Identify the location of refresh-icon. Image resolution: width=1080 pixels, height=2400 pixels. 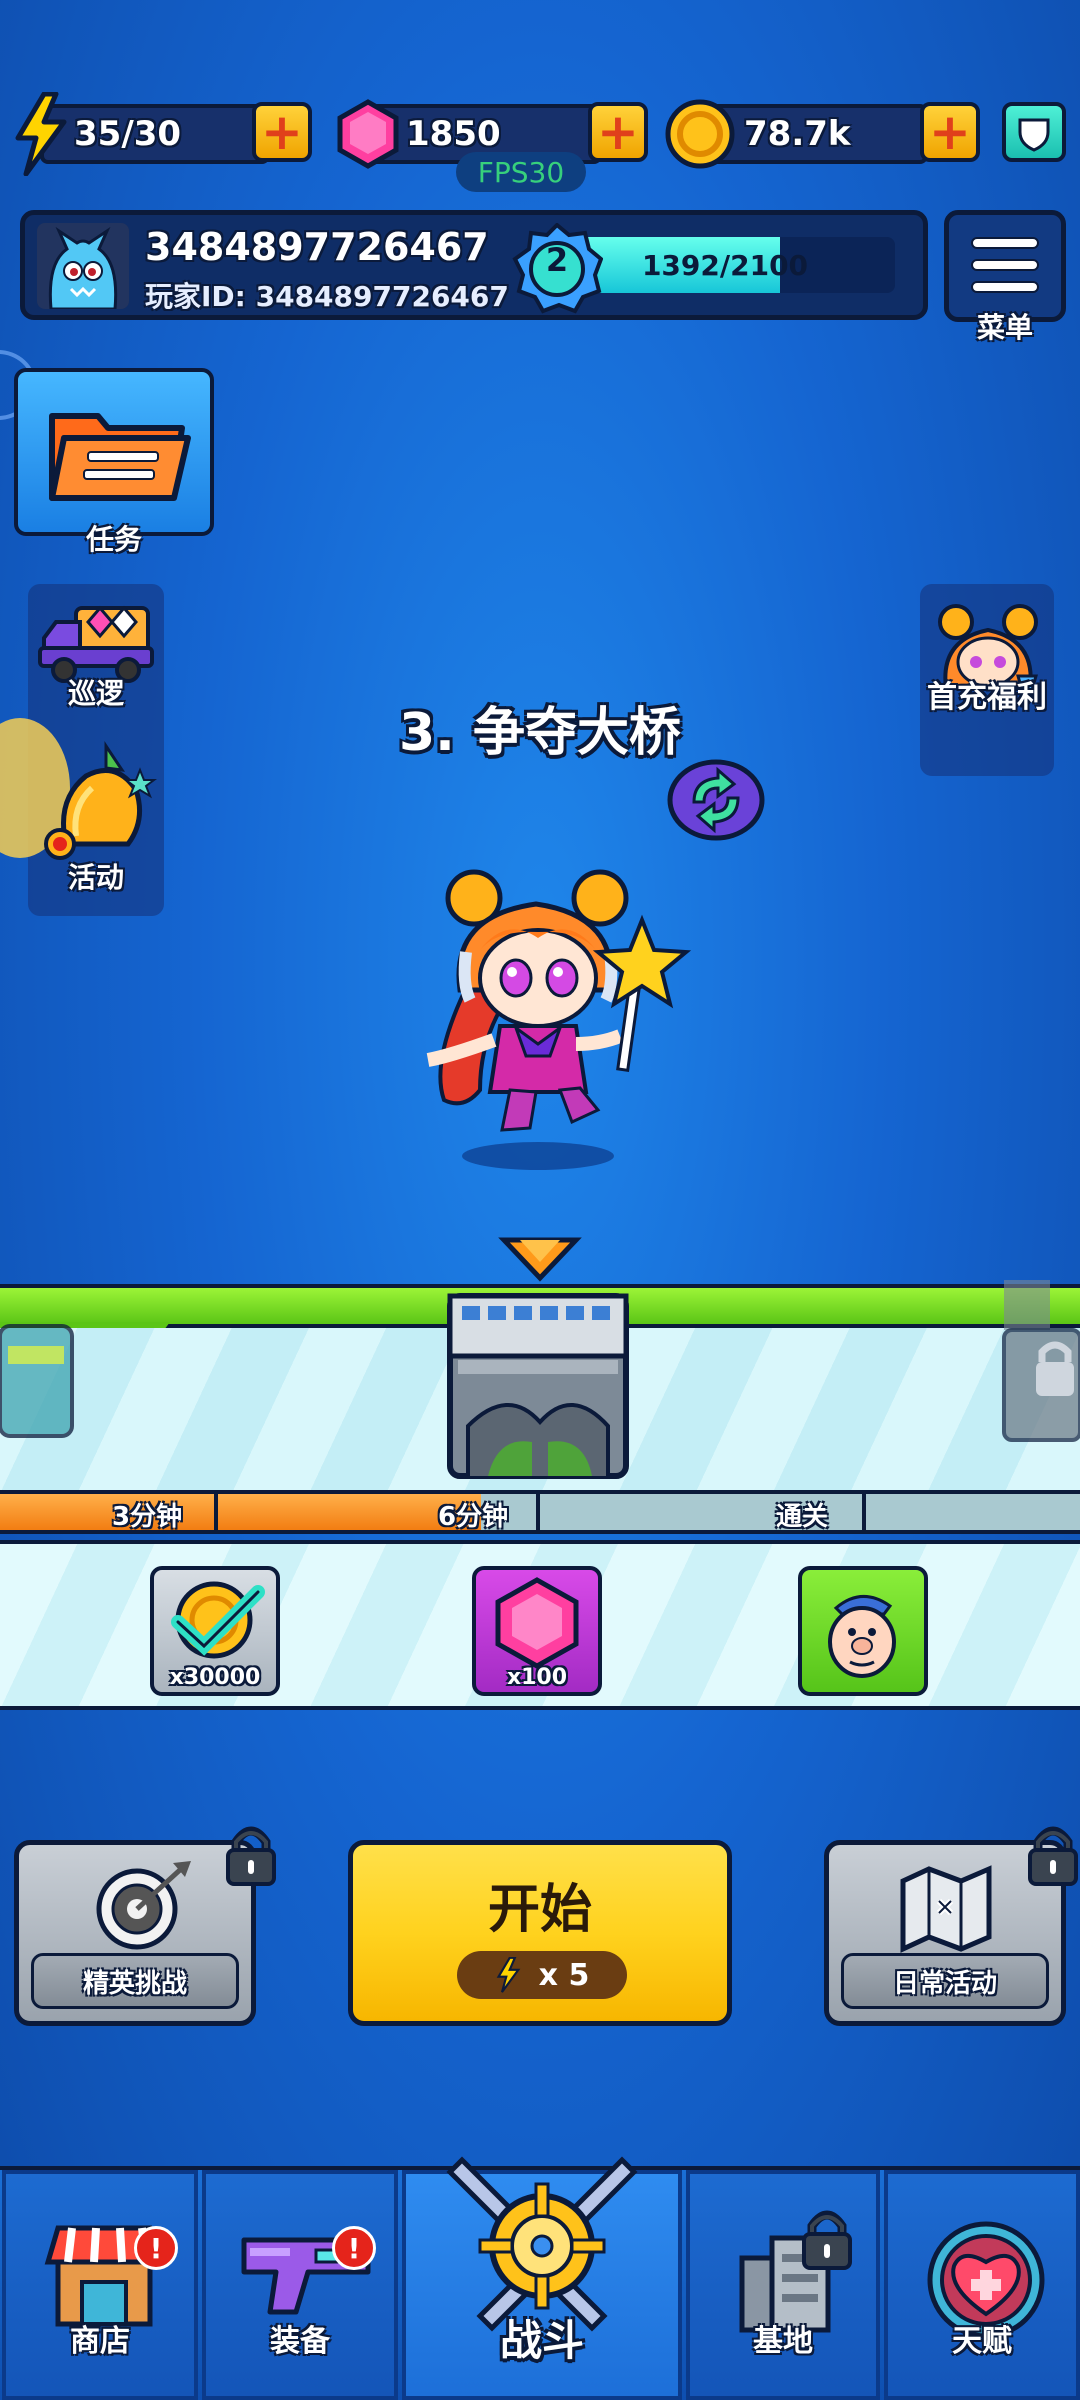
(716, 800).